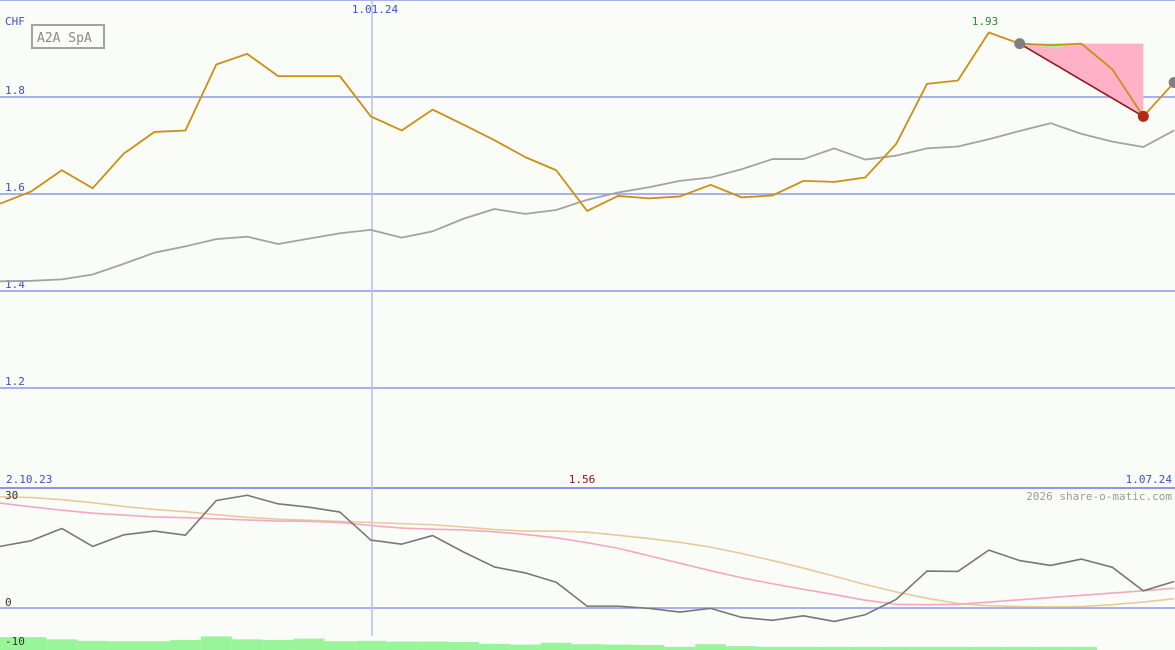  Describe the element at coordinates (1099, 496) in the screenshot. I see `watermark: 2026 share-o-matic.com` at that location.